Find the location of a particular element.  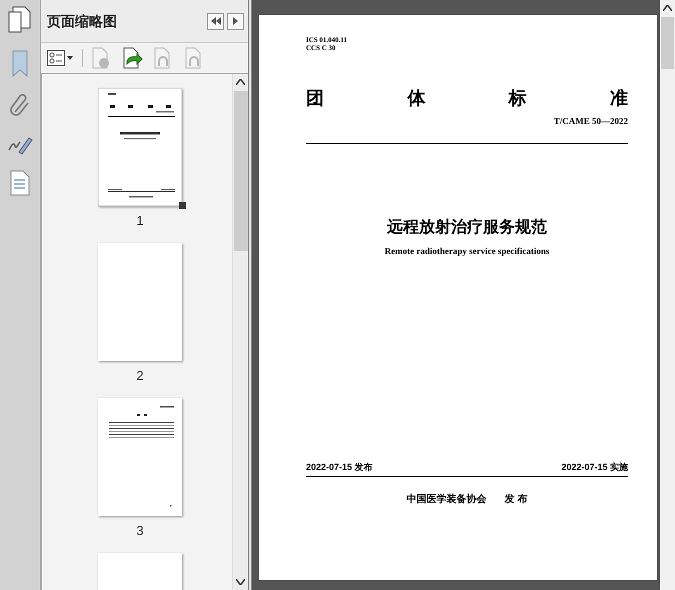

bookmark-icon is located at coordinates (20, 64).